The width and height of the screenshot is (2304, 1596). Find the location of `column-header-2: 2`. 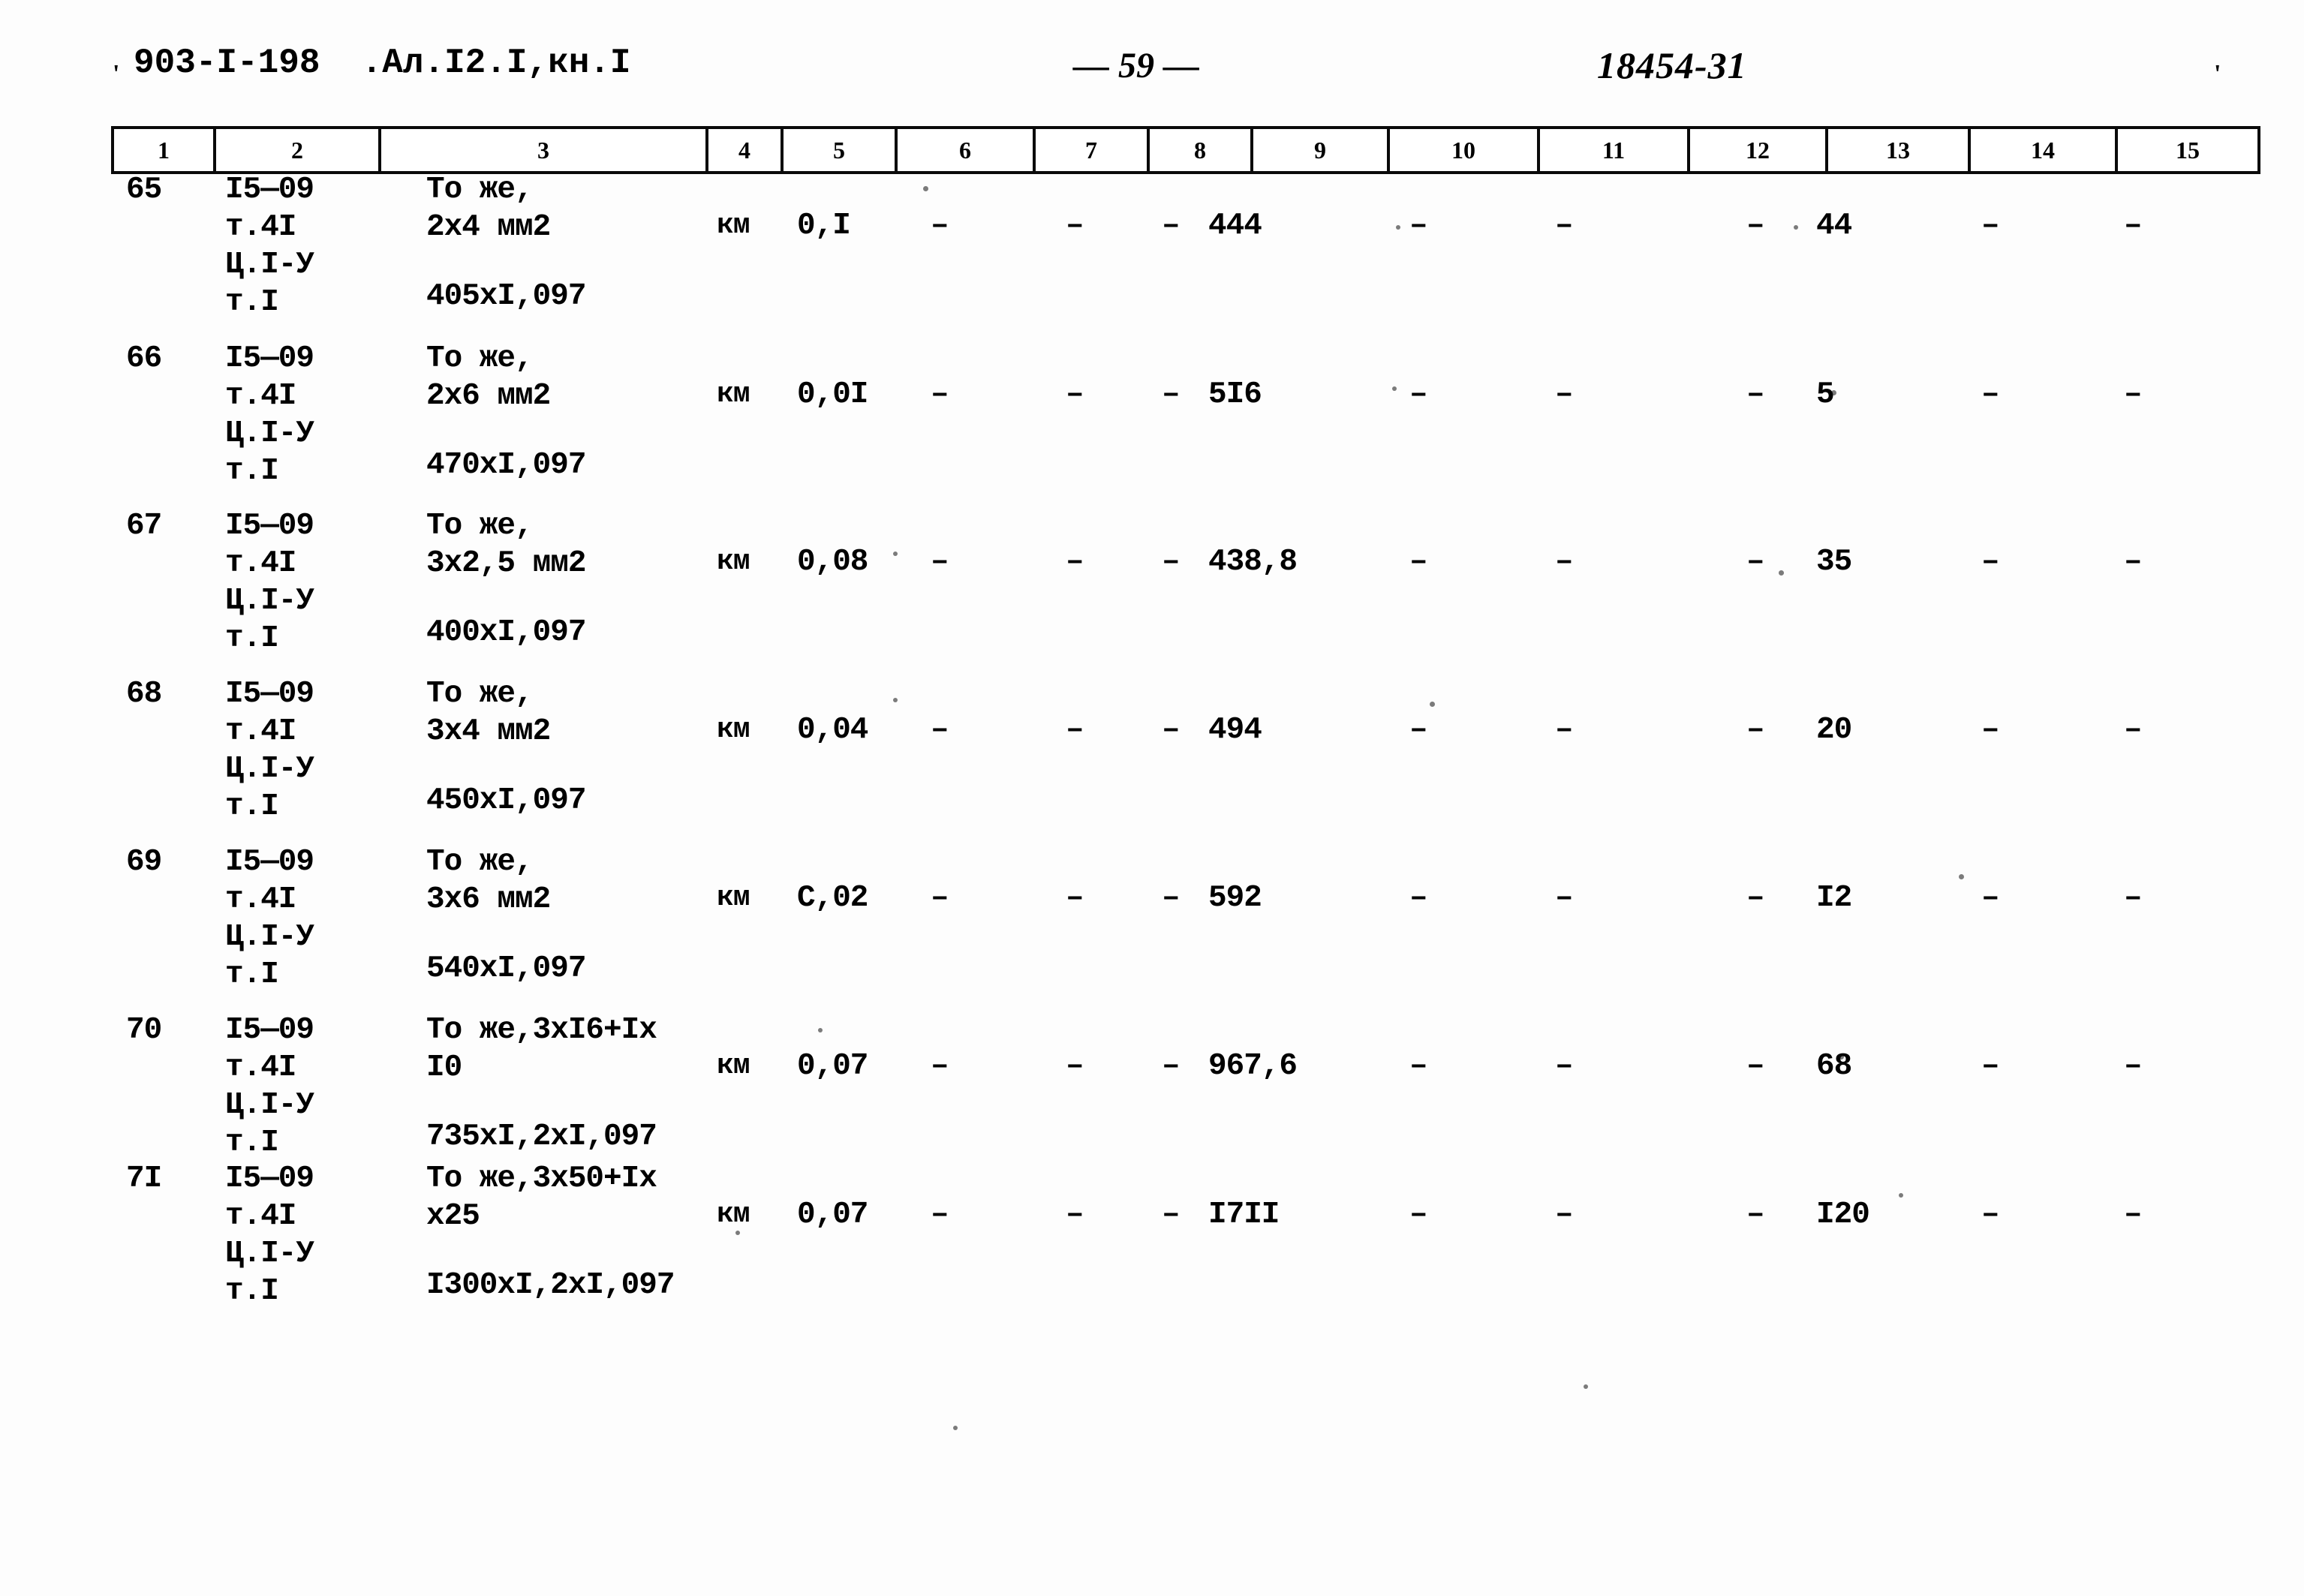

column-header-2: 2 is located at coordinates (297, 150).